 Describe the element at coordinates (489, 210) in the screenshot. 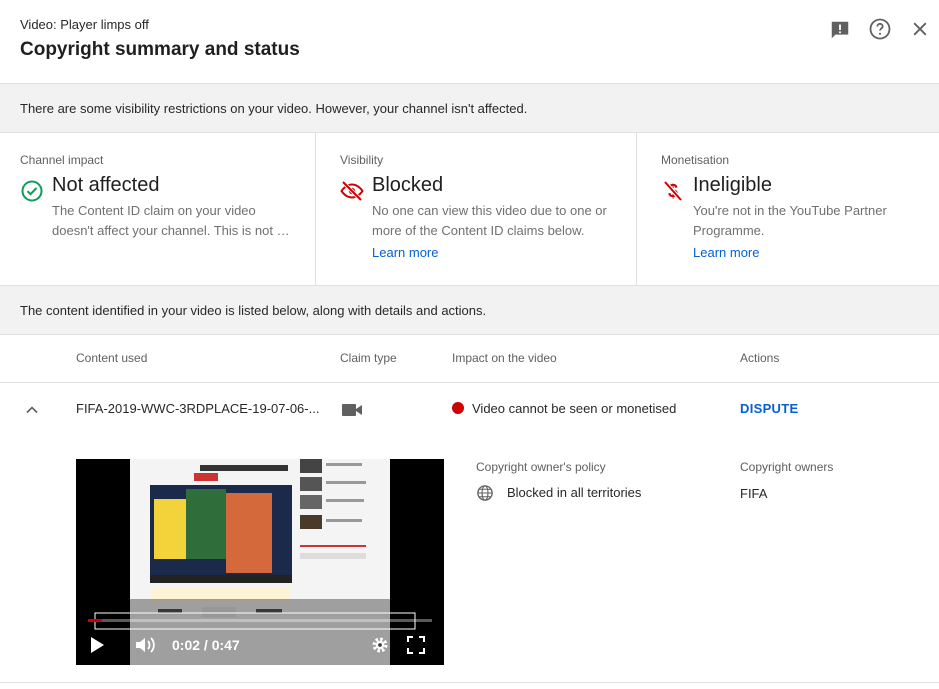

I see `visibility-desc-line1: No one can view this video due to one or` at that location.